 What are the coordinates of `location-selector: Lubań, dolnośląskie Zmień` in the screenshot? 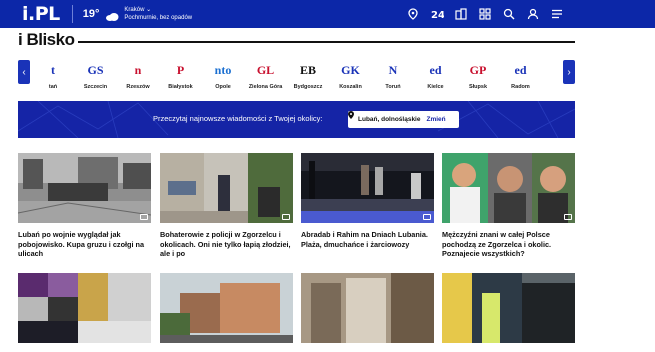 It's located at (403, 119).